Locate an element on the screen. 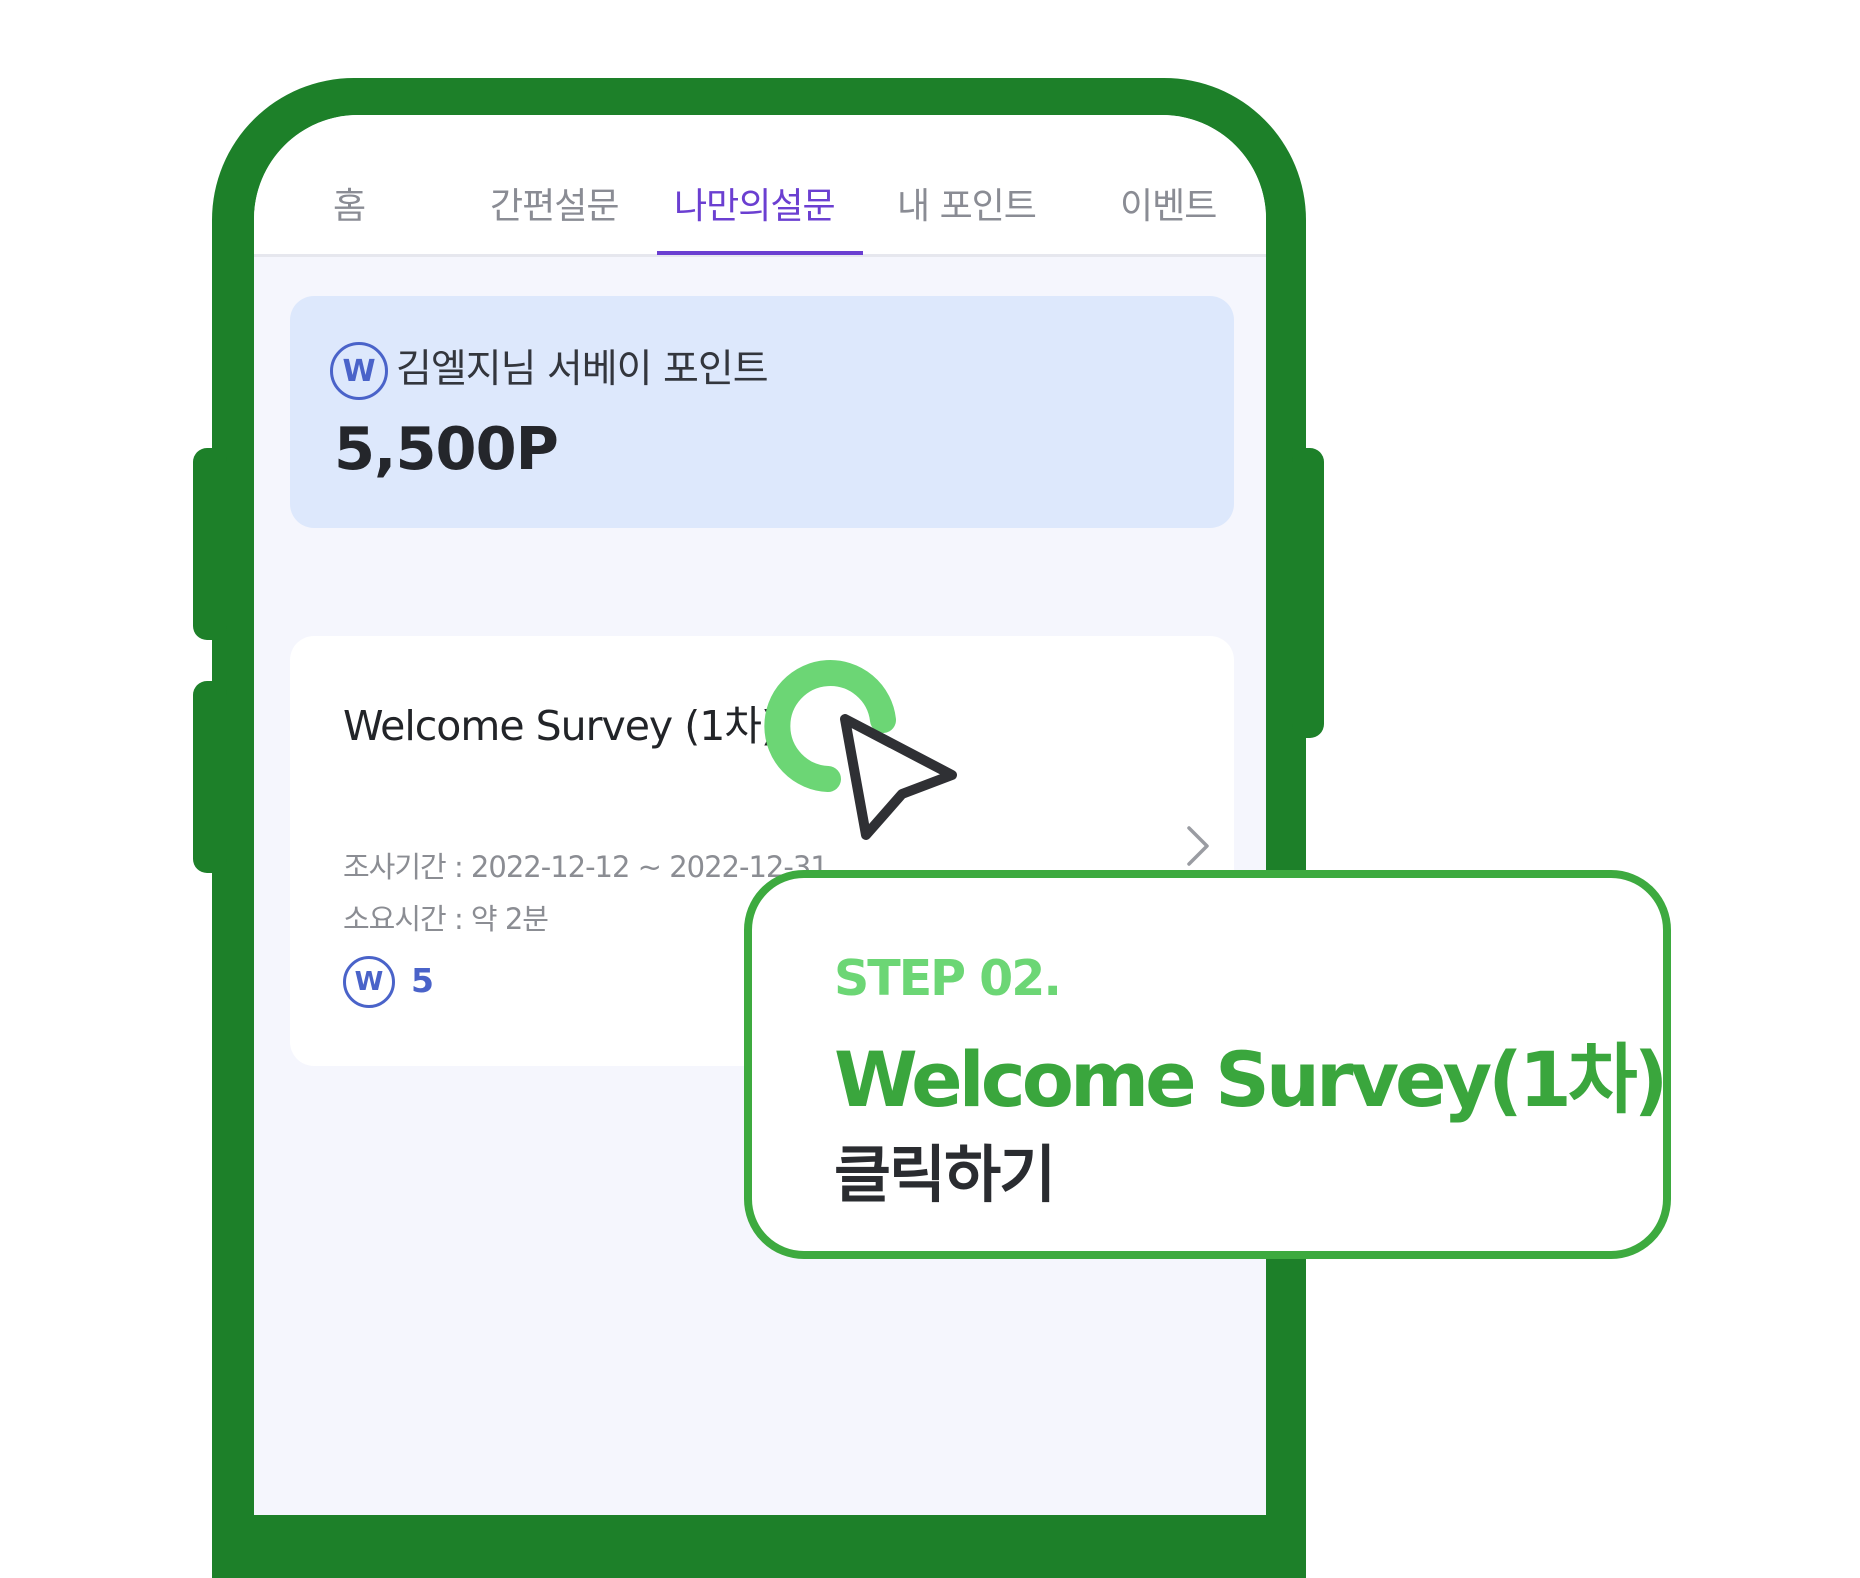 This screenshot has height=1578, width=1860. step-label: STEP 02. is located at coordinates (948, 978).